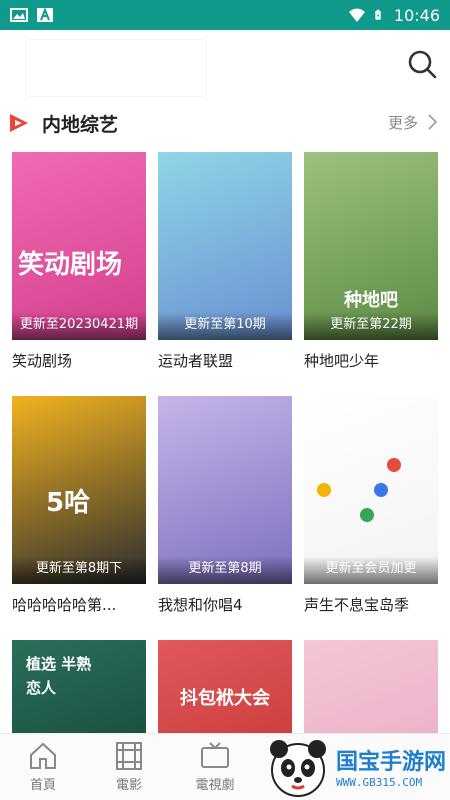  I want to click on watermark: 国宝手游网 WWW.GB315.COM, so click(356, 768).